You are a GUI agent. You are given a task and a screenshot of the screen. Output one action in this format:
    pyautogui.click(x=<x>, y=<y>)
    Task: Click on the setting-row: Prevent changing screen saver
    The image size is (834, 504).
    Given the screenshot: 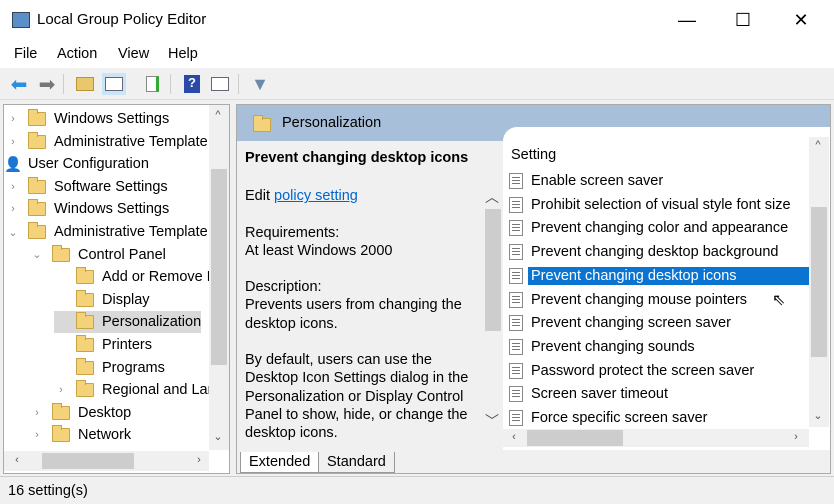 What is the action you would take?
    pyautogui.click(x=659, y=323)
    